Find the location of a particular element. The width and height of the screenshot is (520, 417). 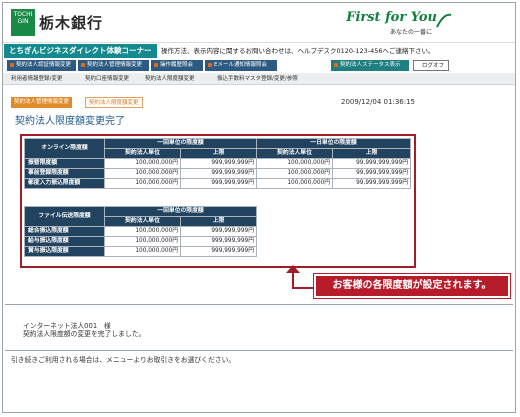

nav-item-email-notice: Eメール通知情報照会 is located at coordinates (241, 65).